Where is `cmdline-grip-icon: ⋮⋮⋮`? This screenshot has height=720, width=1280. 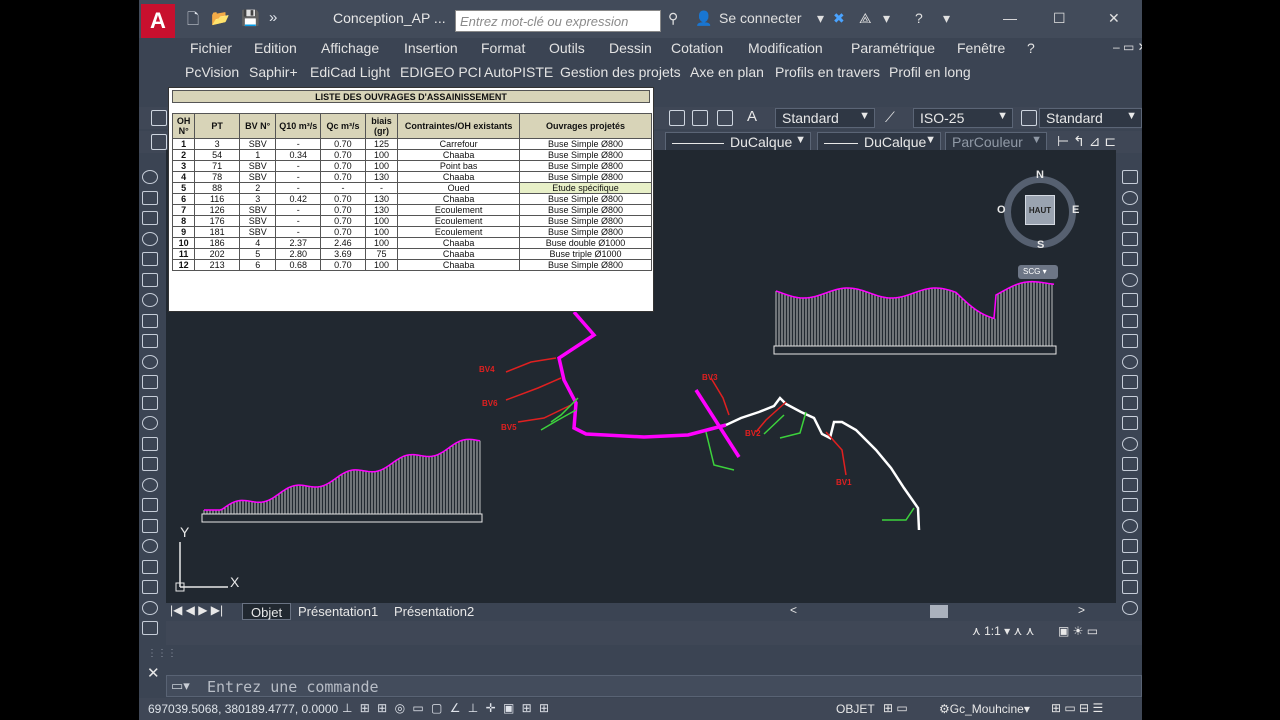 cmdline-grip-icon: ⋮⋮⋮ is located at coordinates (162, 653).